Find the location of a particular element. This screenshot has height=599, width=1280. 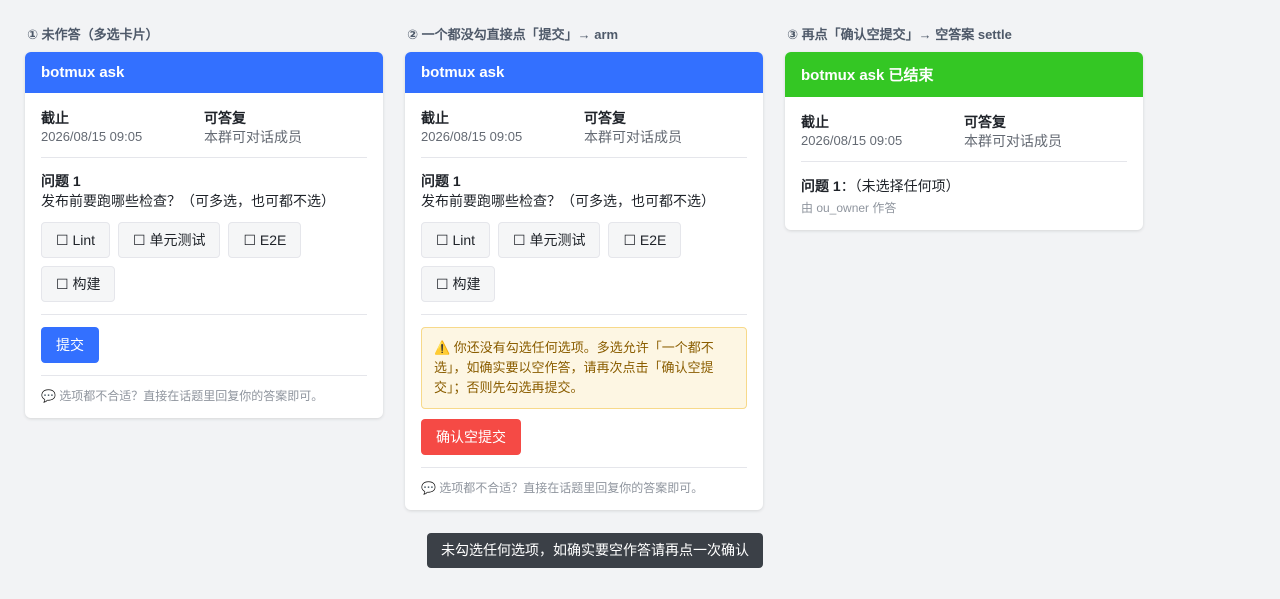

card-header: botmux ask 已结束 is located at coordinates (964, 74).